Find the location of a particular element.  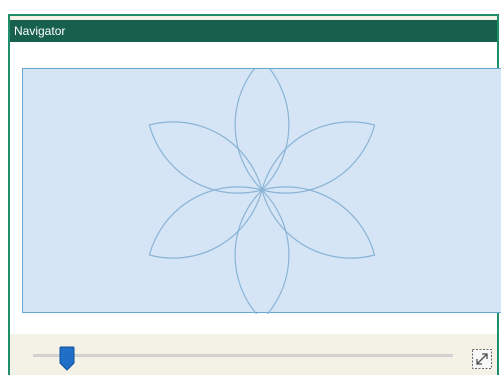

zoom-slider-track is located at coordinates (243, 355).